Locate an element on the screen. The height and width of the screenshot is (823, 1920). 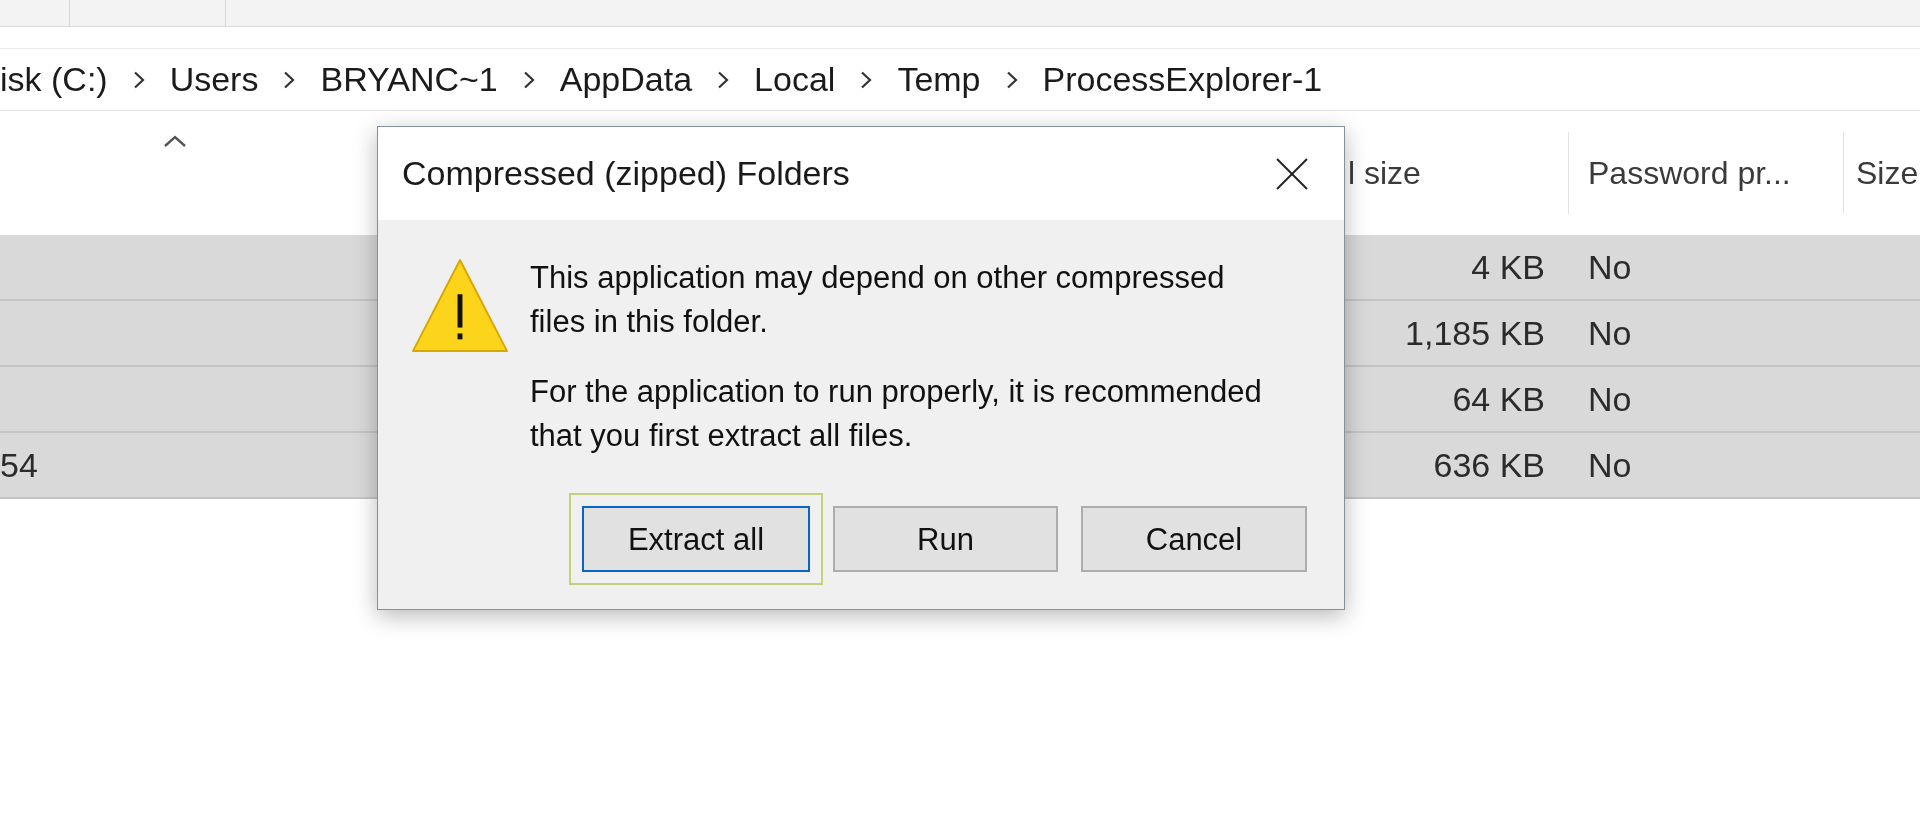
table-cell-text: 636 KB is located at coordinates (1489, 465).